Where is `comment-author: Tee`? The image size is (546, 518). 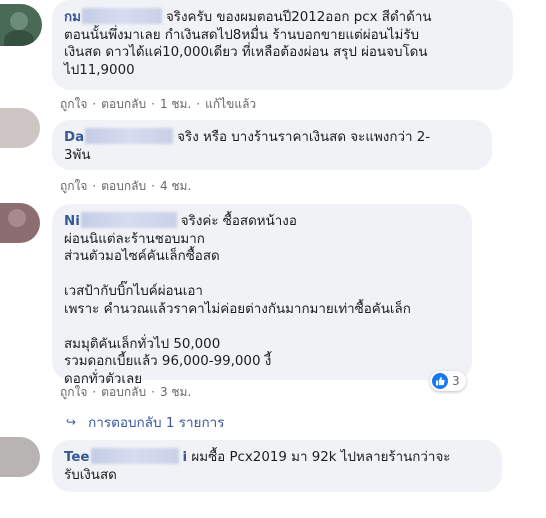
comment-author: Tee is located at coordinates (77, 457).